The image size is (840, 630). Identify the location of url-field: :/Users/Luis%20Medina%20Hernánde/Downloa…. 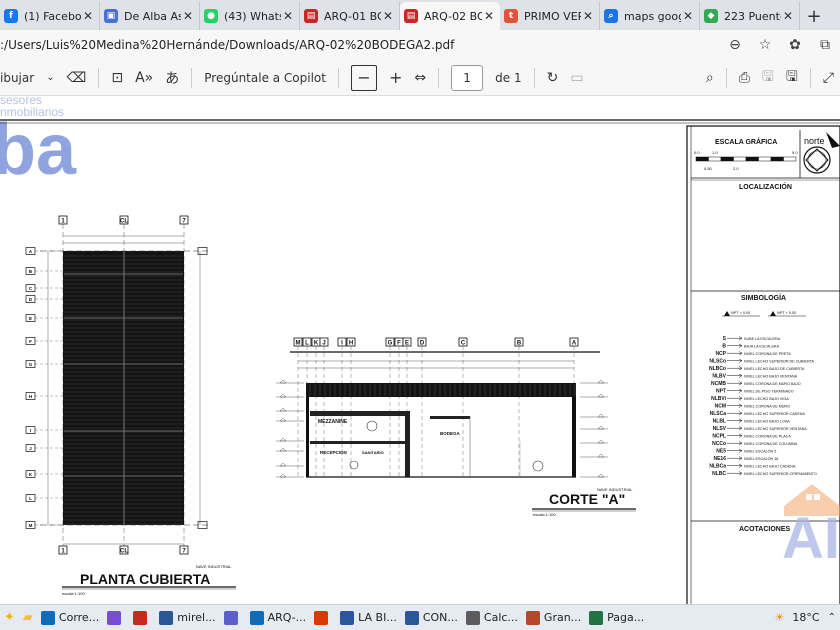
(360, 45).